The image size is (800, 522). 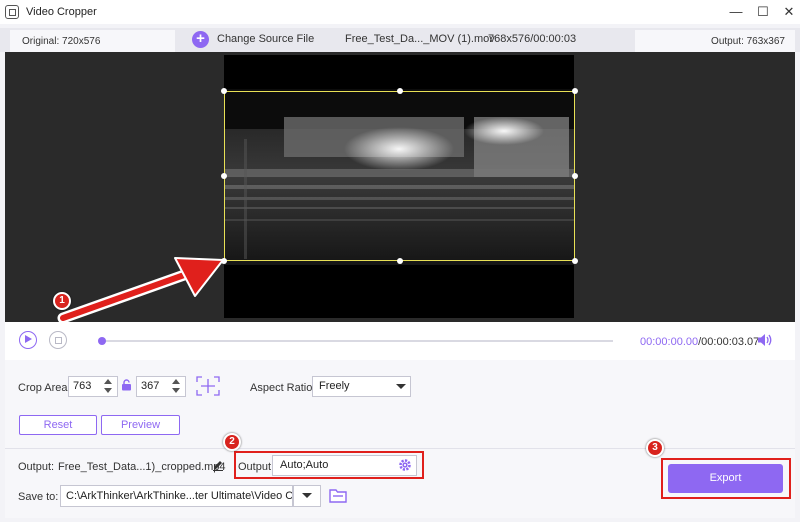 I want to click on play-icon, so click(x=28, y=340).